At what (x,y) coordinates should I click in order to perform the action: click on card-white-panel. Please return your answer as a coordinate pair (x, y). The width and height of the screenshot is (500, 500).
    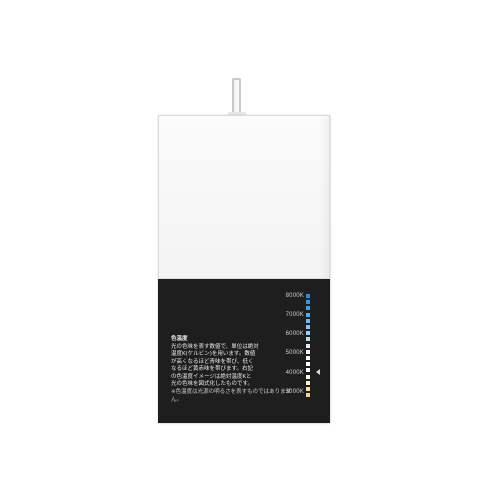
    Looking at the image, I should click on (244, 197).